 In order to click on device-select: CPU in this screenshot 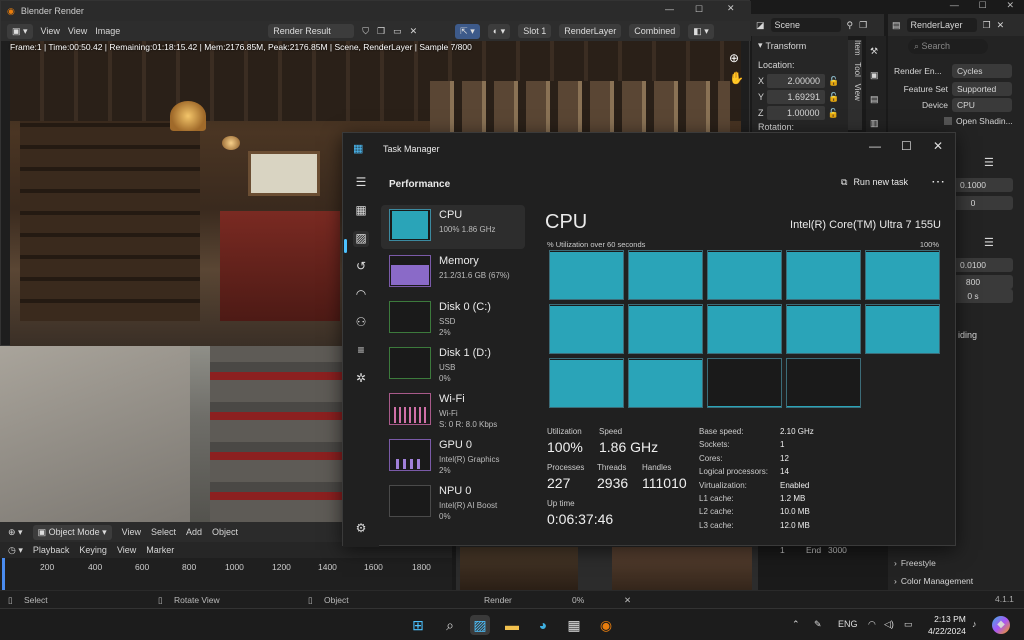, I will do `click(982, 105)`.